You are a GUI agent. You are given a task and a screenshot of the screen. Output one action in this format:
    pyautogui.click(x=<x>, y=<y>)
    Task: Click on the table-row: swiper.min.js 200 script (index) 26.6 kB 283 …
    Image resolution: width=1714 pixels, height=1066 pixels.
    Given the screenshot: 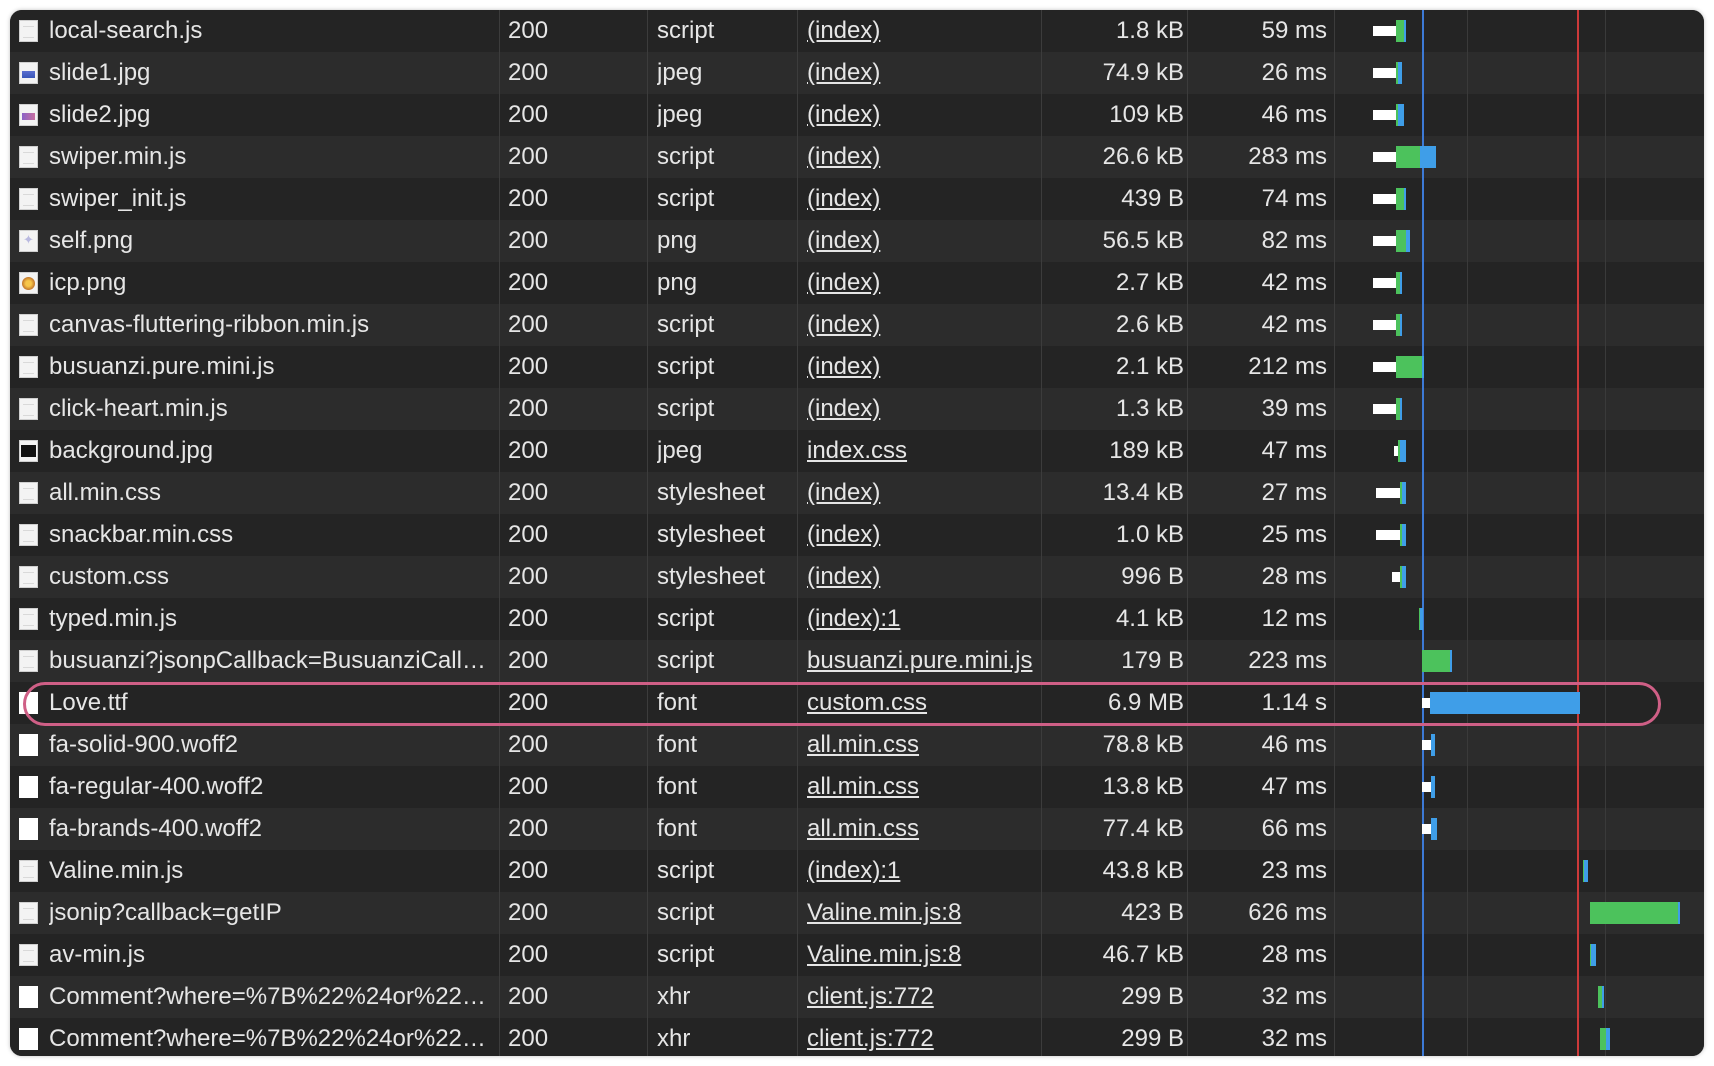 What is the action you would take?
    pyautogui.click(x=857, y=157)
    